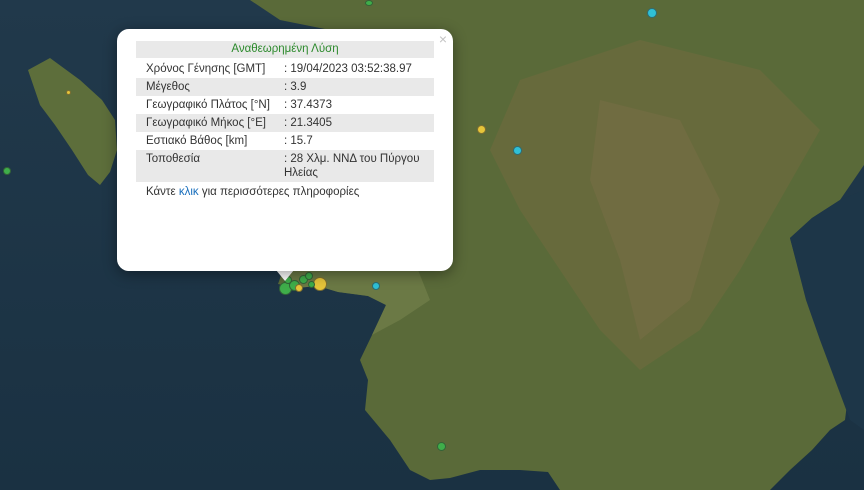 This screenshot has width=864, height=490. Describe the element at coordinates (285, 49) in the screenshot. I see `popup-title: Αναθεωρημένη Λύση` at that location.